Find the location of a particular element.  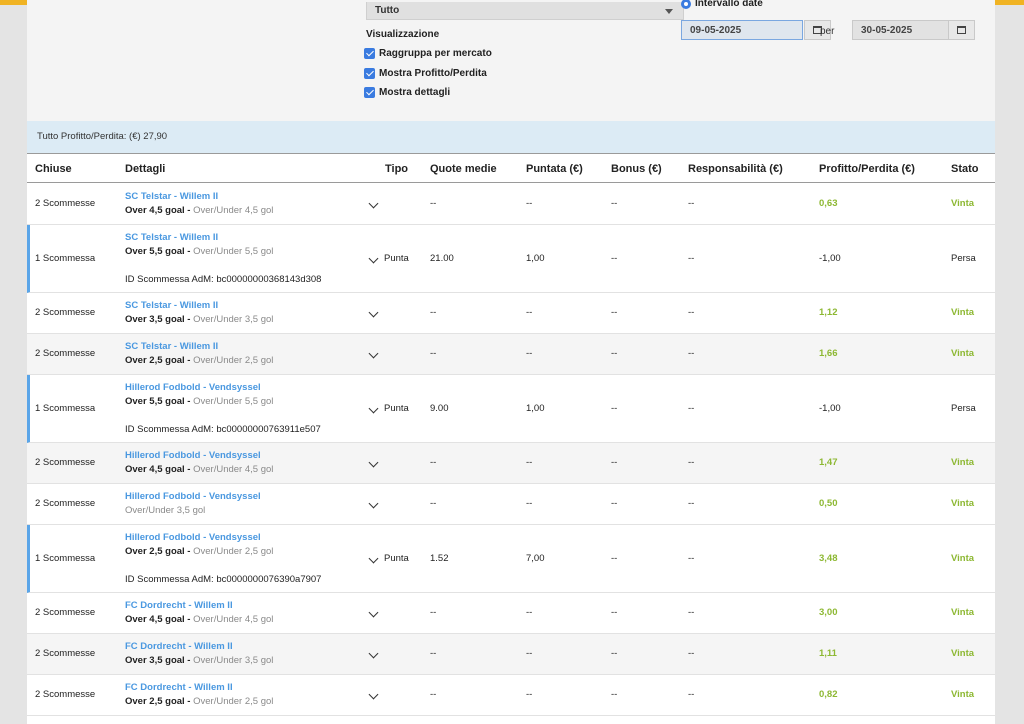

profit-loss: 3,00 is located at coordinates (828, 612).